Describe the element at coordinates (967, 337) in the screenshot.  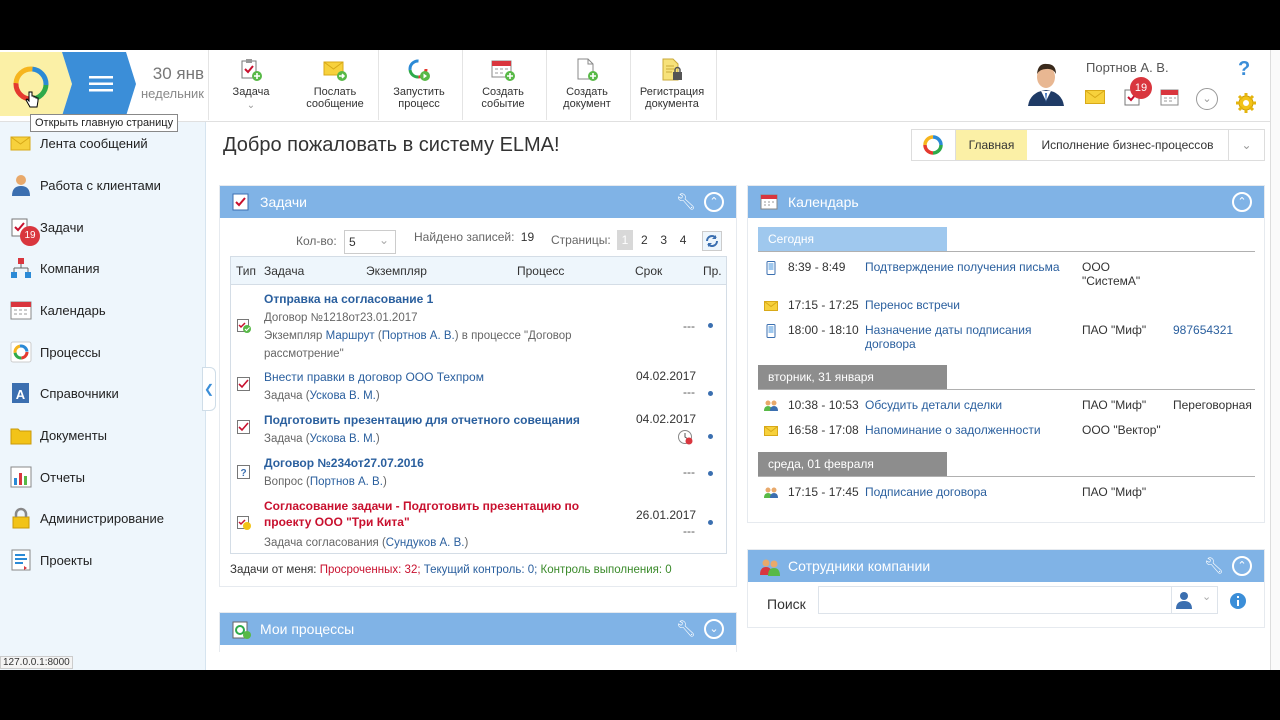
I see `event-subject: Назначение даты подписания договора` at that location.